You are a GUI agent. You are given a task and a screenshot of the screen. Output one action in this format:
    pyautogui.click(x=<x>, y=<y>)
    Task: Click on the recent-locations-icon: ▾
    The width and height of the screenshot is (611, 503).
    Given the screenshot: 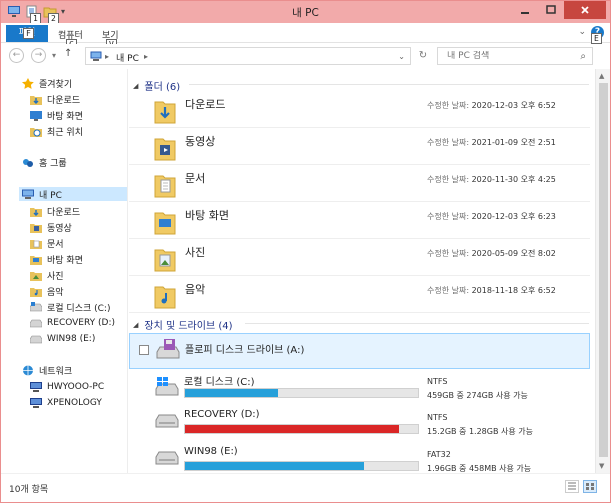 What is the action you would take?
    pyautogui.click(x=54, y=55)
    